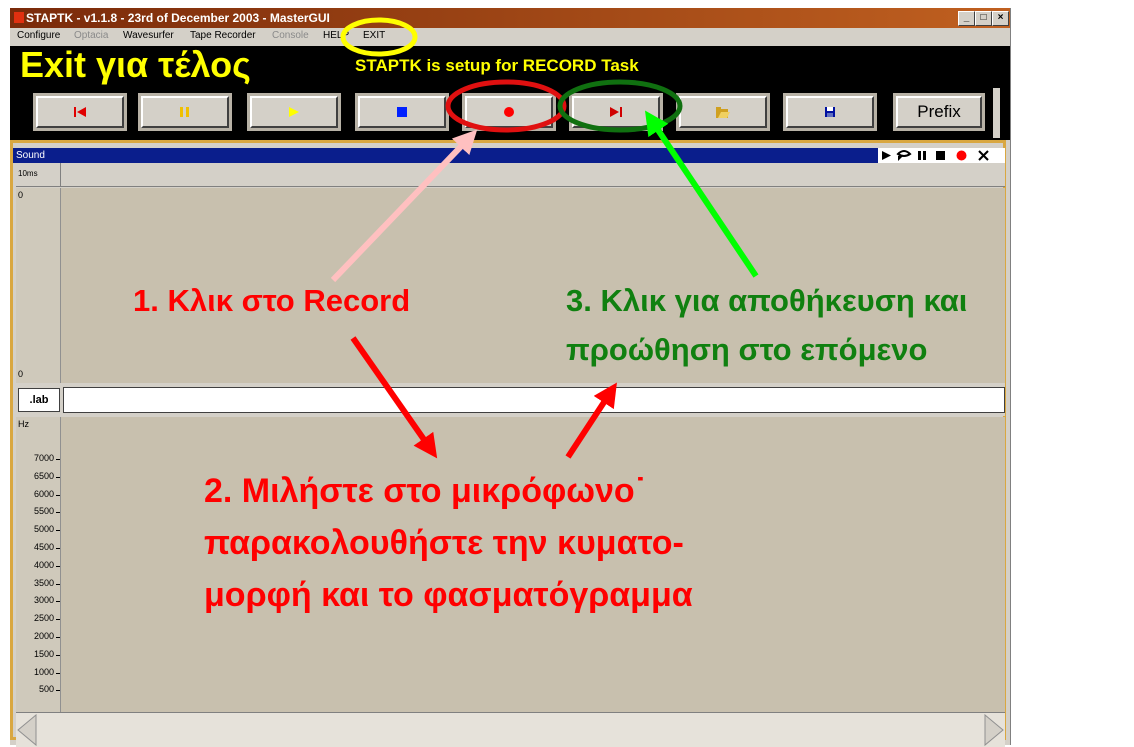 The image size is (1134, 747). Describe the element at coordinates (23, 424) in the screenshot. I see `hz-label: Hz` at that location.